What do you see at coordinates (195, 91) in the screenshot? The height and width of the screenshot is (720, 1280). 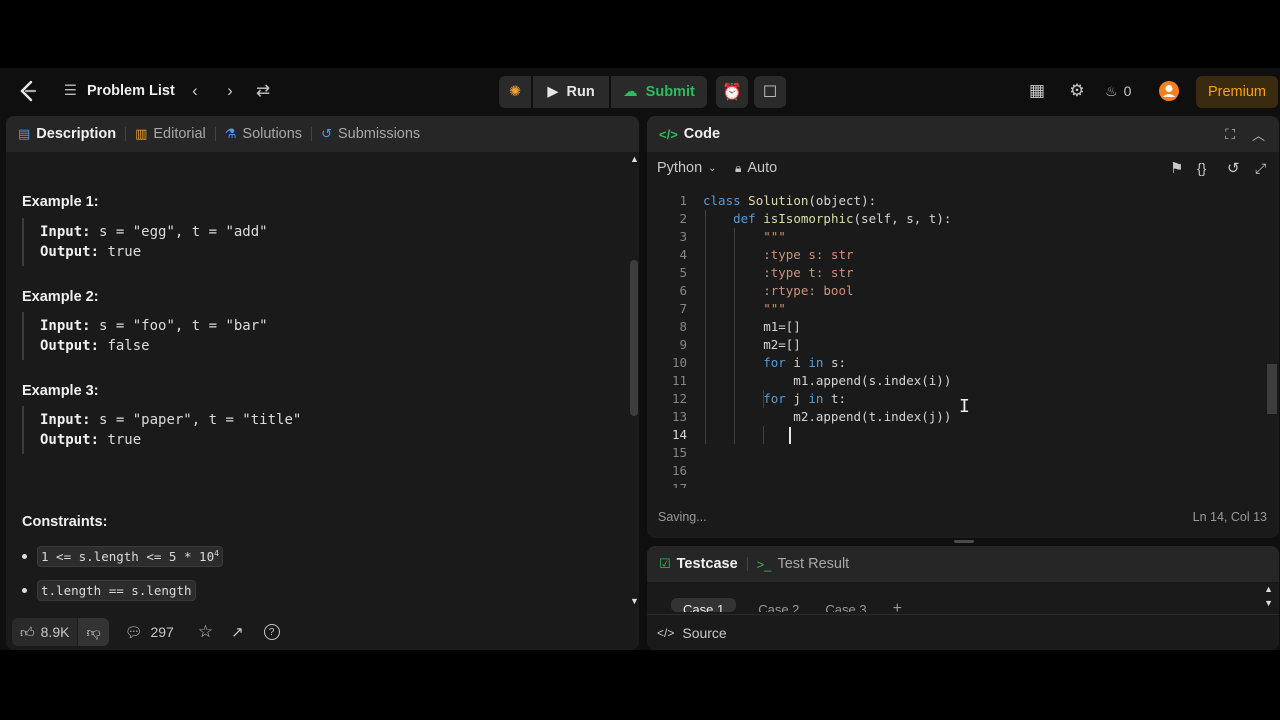 I see `prev-problem-icon: ‹` at bounding box center [195, 91].